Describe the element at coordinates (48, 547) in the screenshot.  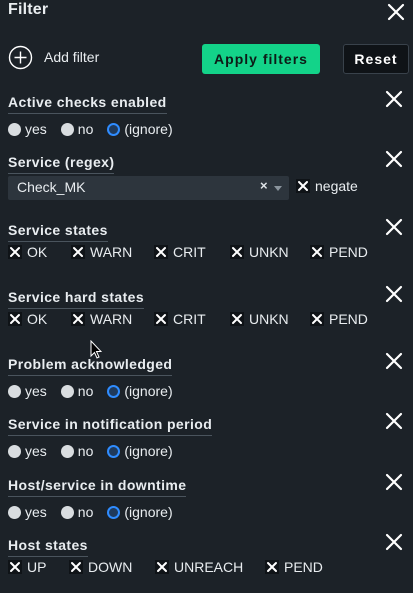
I see `section-title: Host states` at that location.